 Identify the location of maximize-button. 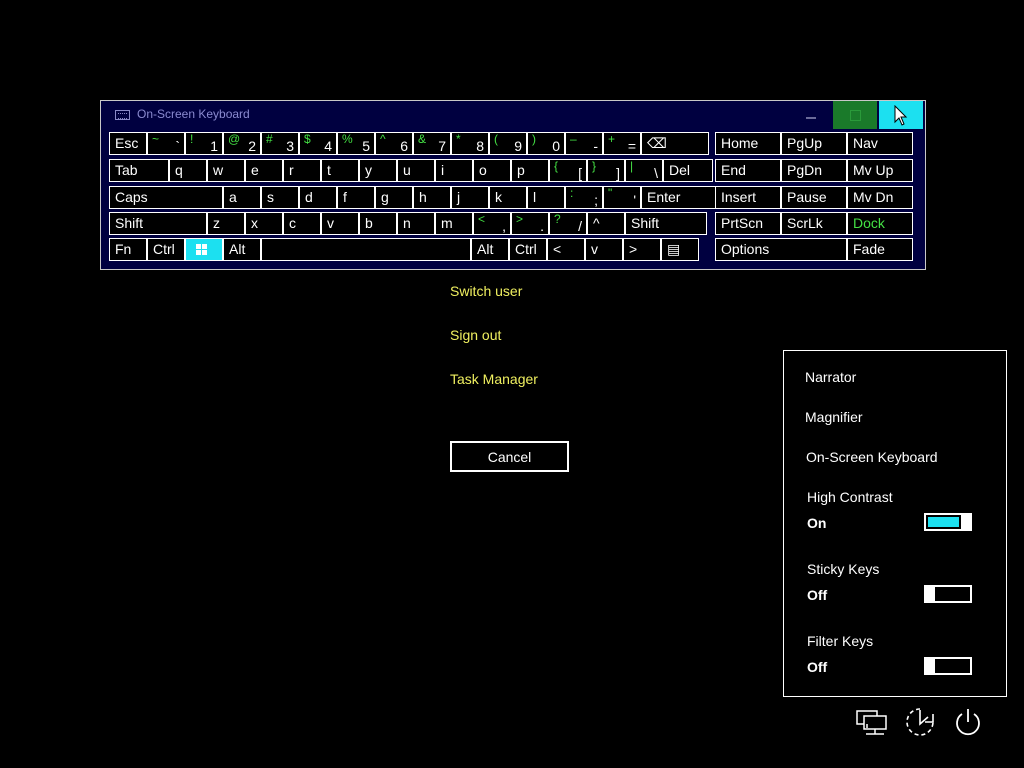
(855, 115).